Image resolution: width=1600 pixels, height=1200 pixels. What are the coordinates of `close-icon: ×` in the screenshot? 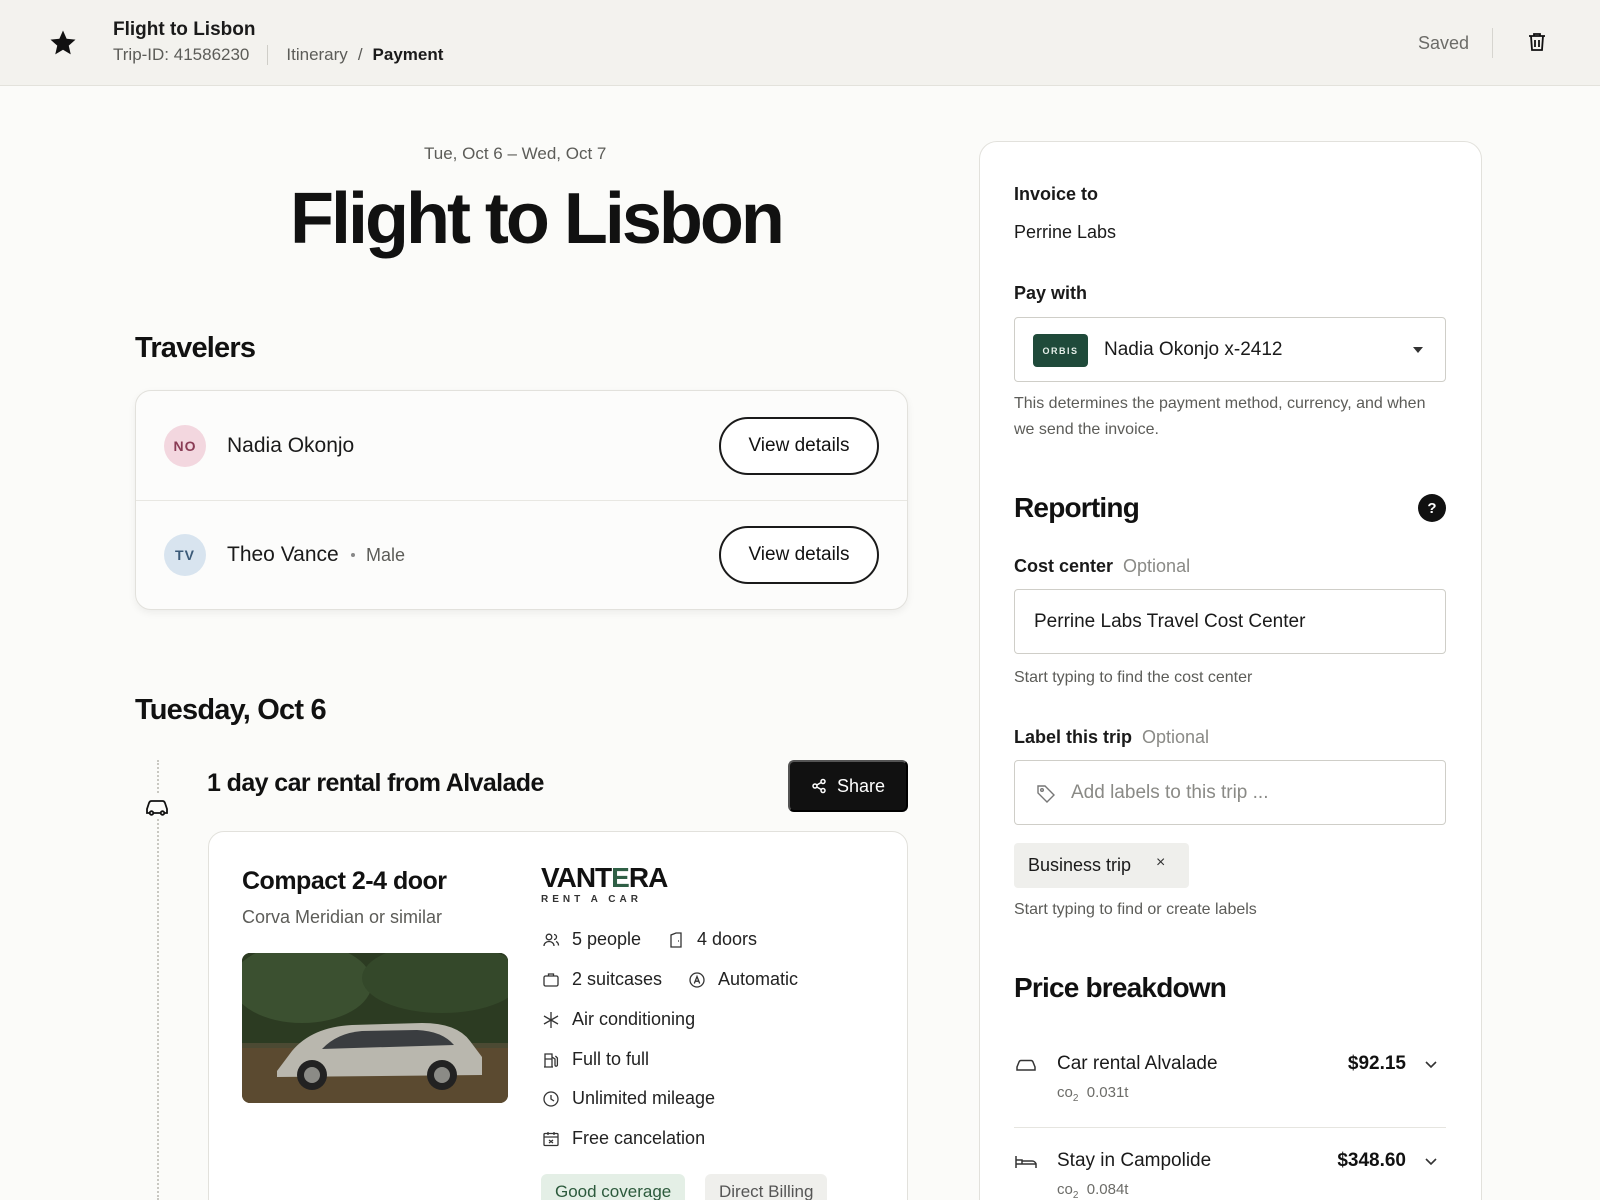 It's located at (1160, 863).